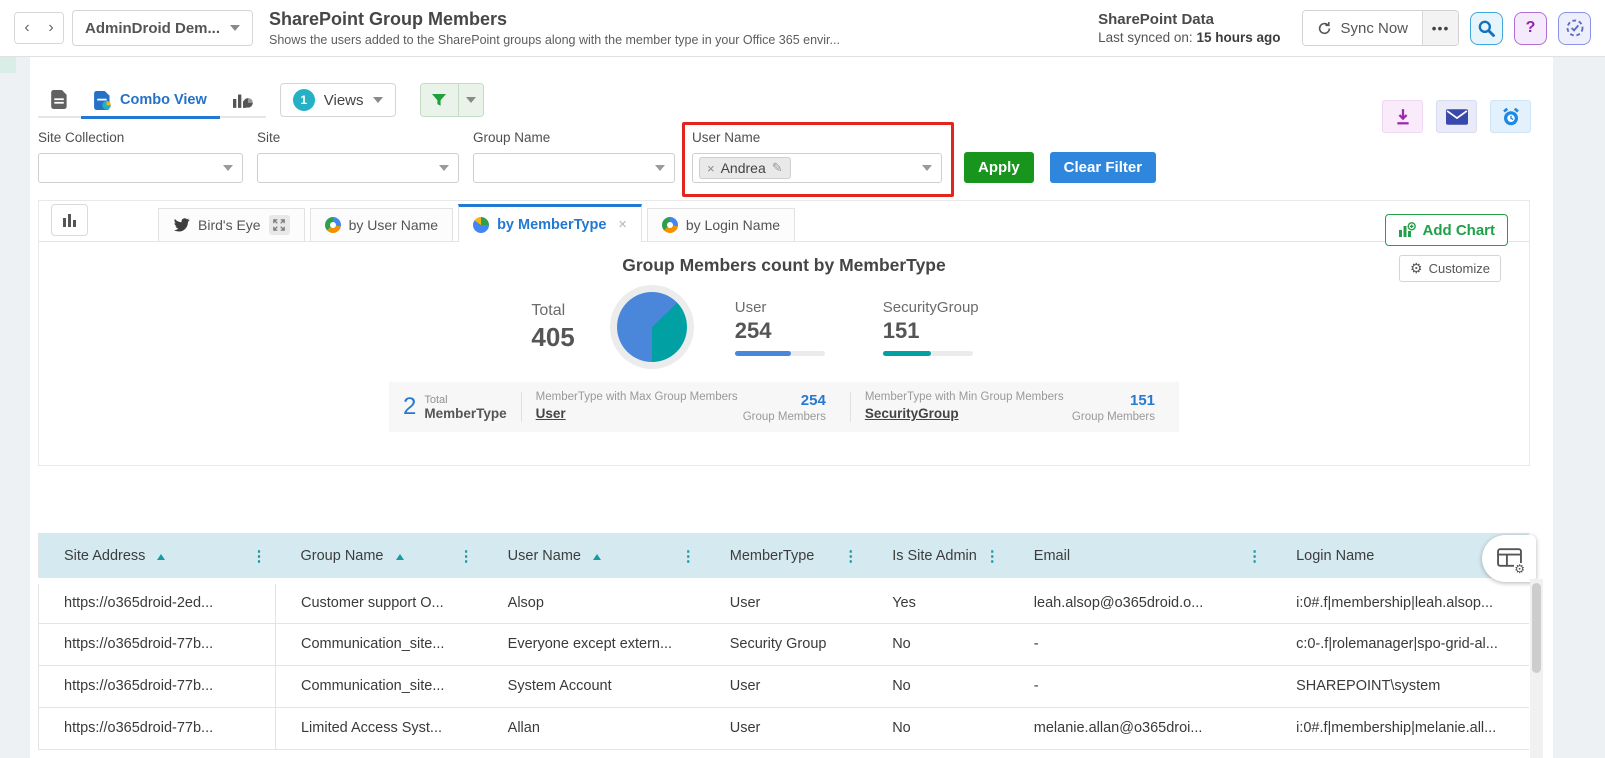 The height and width of the screenshot is (758, 1605). I want to click on chart-list-button, so click(69, 220).